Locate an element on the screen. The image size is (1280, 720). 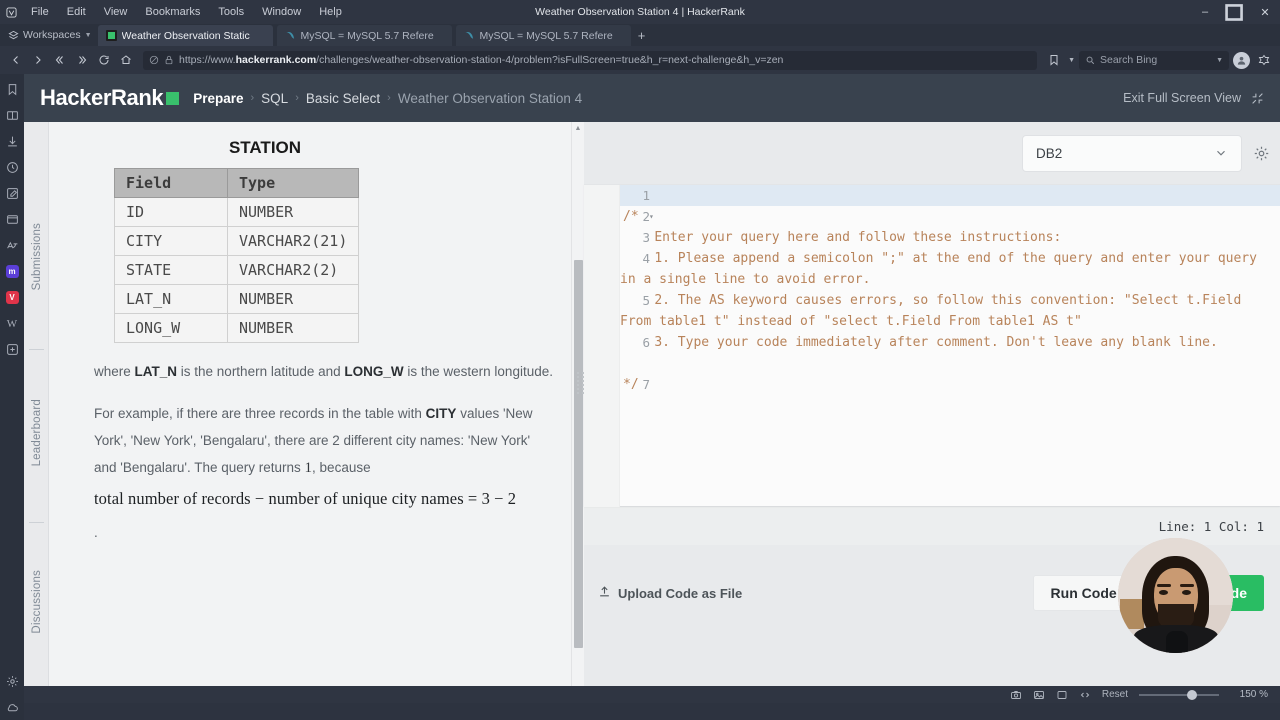
webcam-person-eye-left is located at coordinates (1163, 592).